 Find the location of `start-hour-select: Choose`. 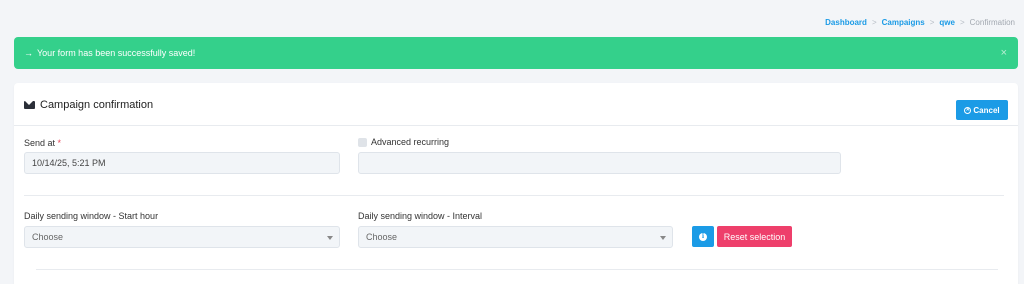

start-hour-select: Choose is located at coordinates (182, 237).